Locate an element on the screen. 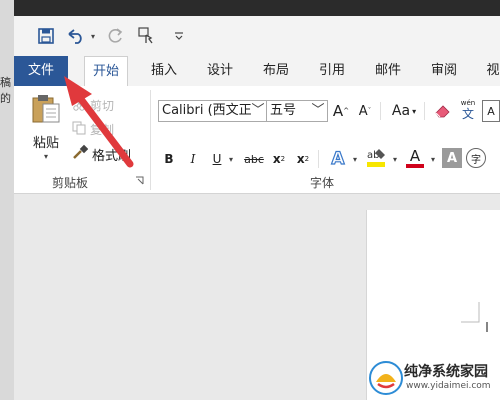 This screenshot has height=400, width=500. change-case-button: Aa ▾ is located at coordinates (404, 111).